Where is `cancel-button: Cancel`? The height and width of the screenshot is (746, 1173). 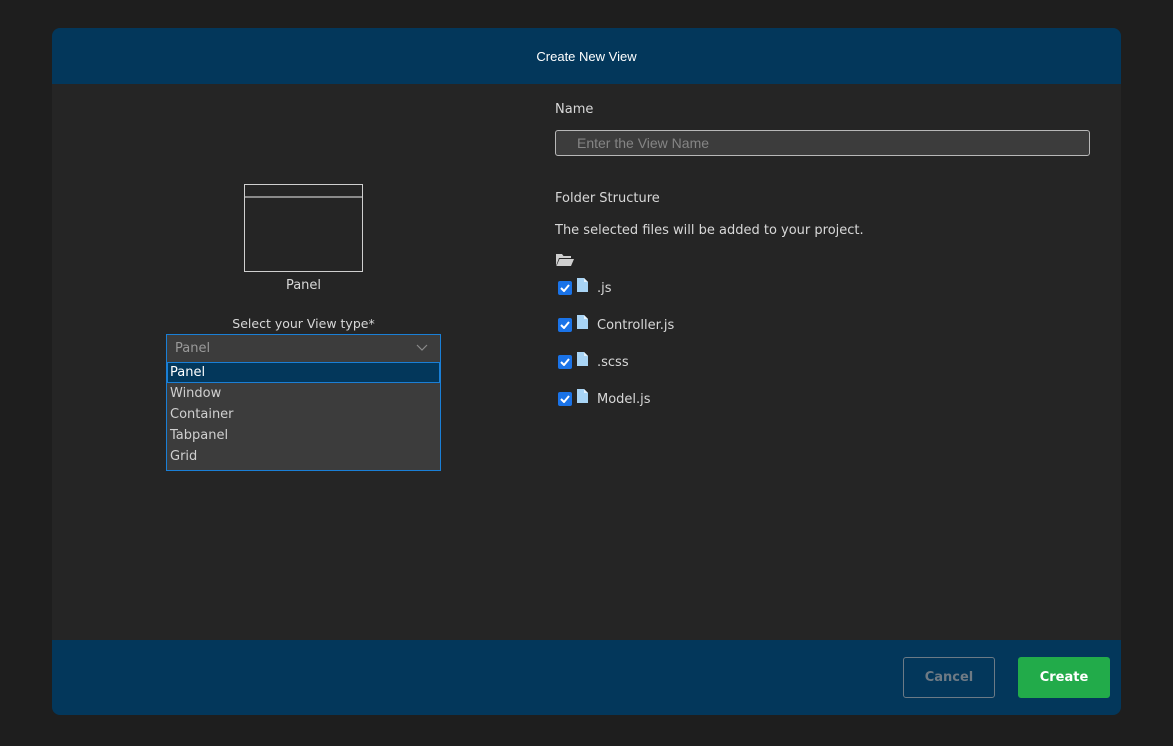
cancel-button: Cancel is located at coordinates (949, 677).